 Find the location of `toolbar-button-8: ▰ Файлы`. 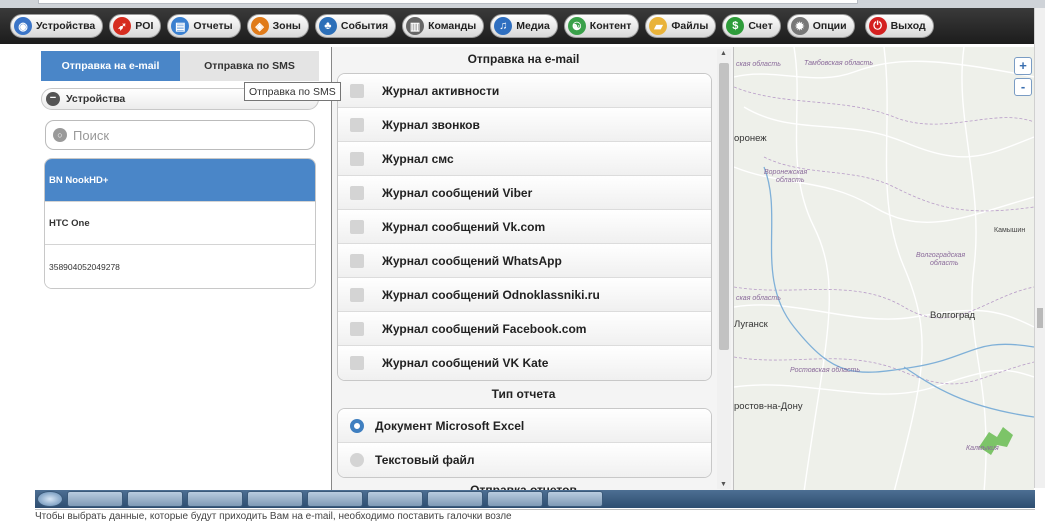

toolbar-button-8: ▰ Файлы is located at coordinates (681, 26).